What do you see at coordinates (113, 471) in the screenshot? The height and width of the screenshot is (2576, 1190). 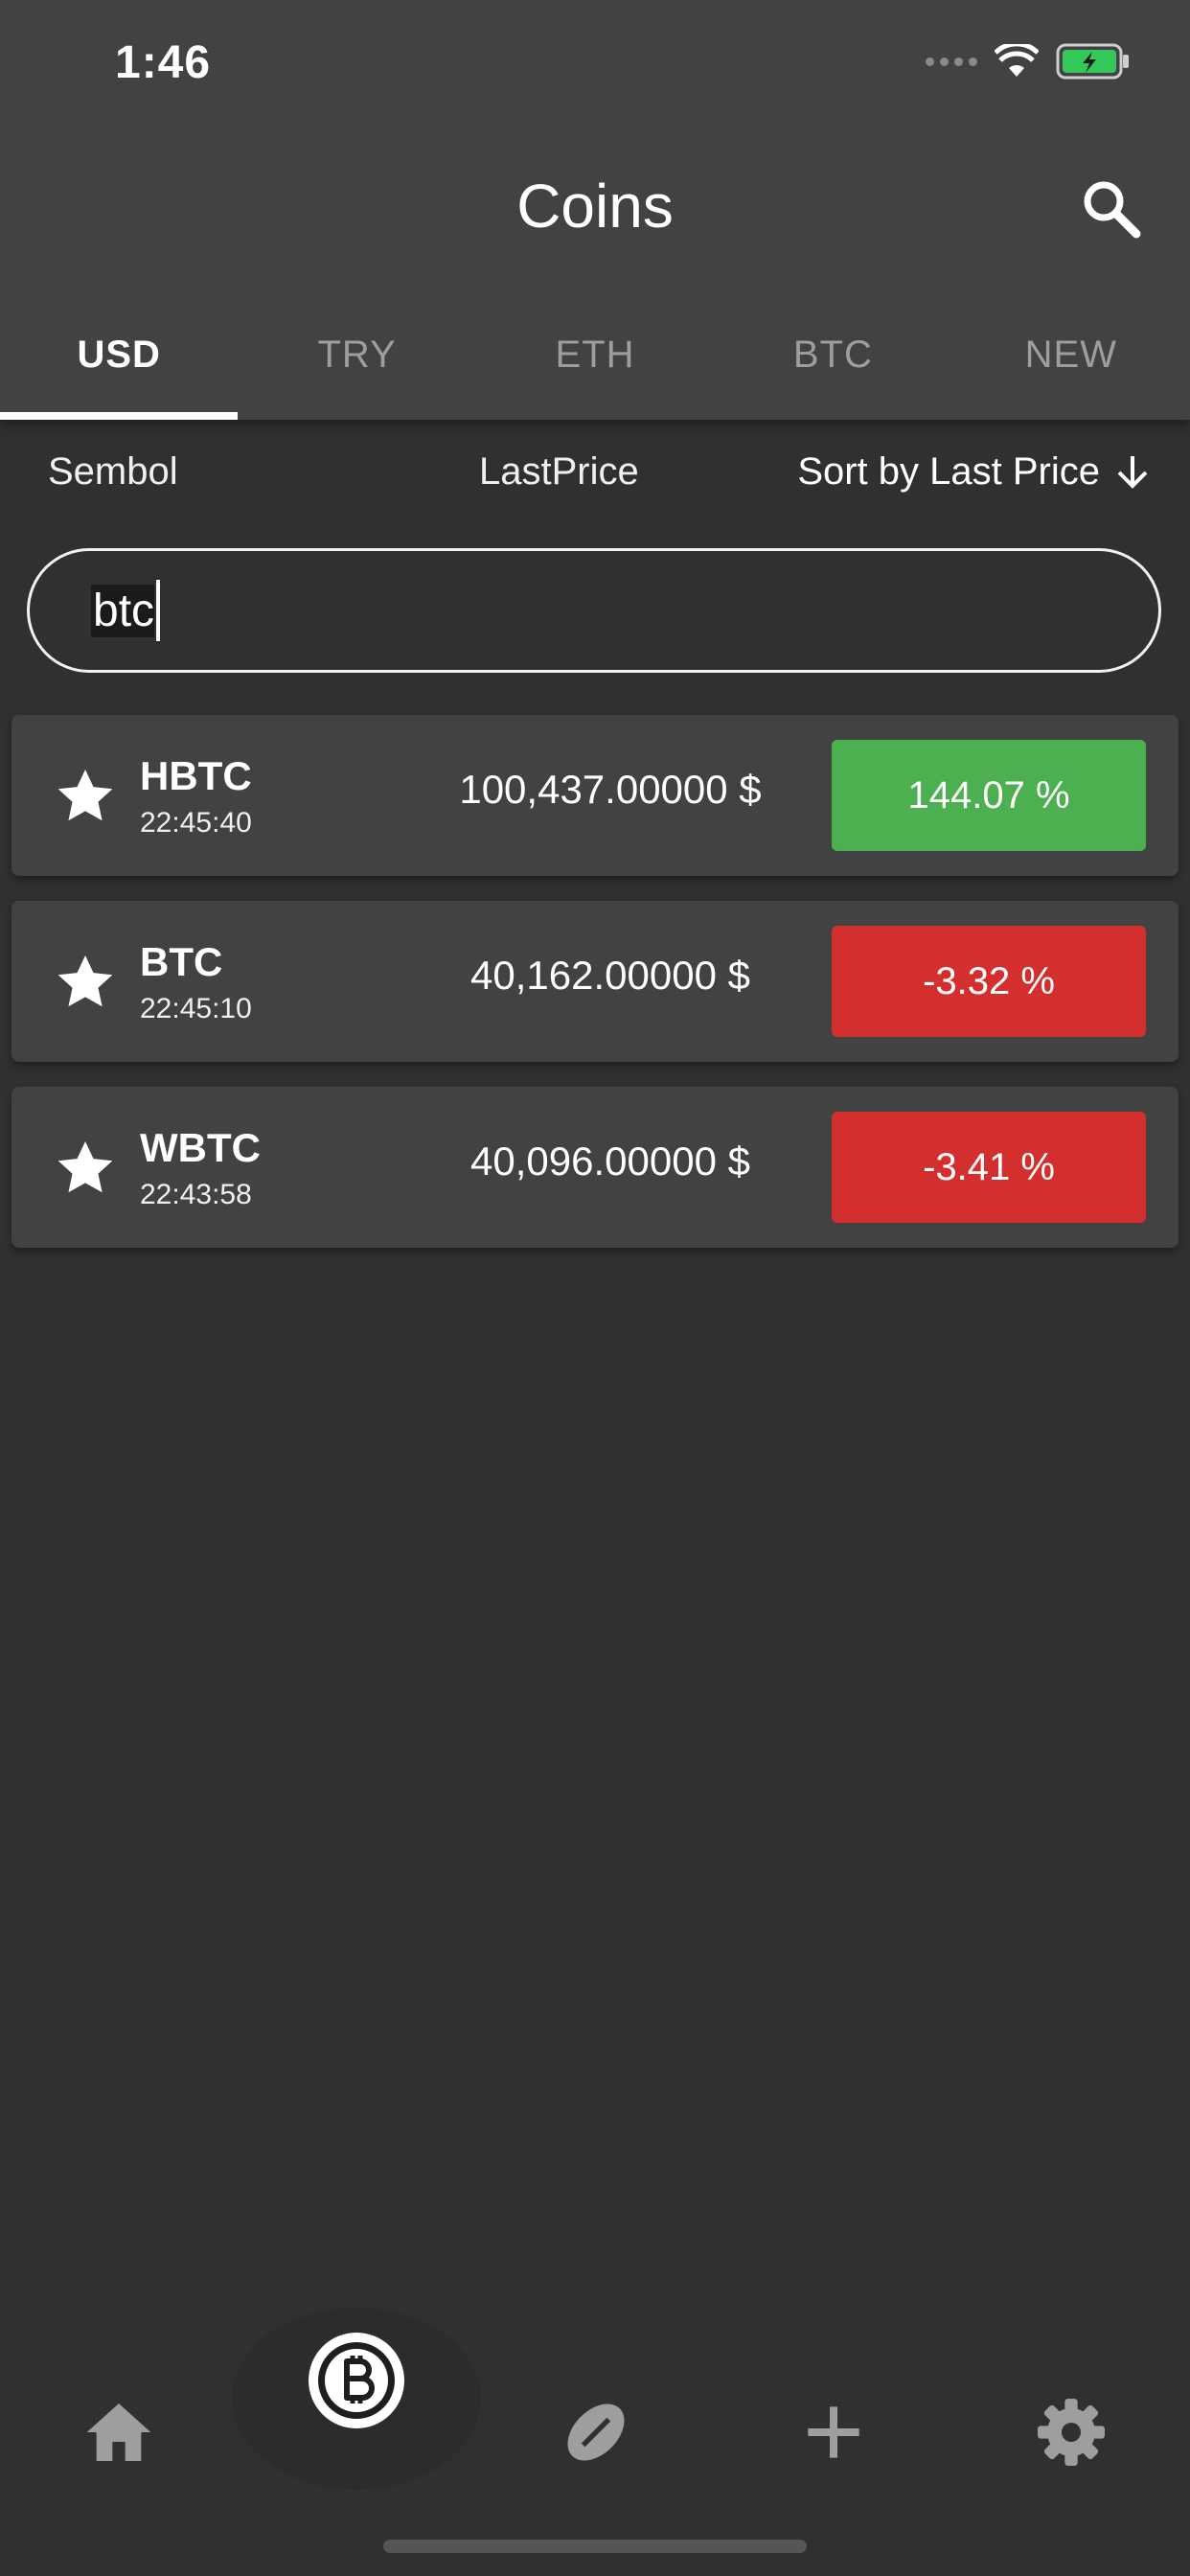 I see `column-header-symbol: Sembol` at bounding box center [113, 471].